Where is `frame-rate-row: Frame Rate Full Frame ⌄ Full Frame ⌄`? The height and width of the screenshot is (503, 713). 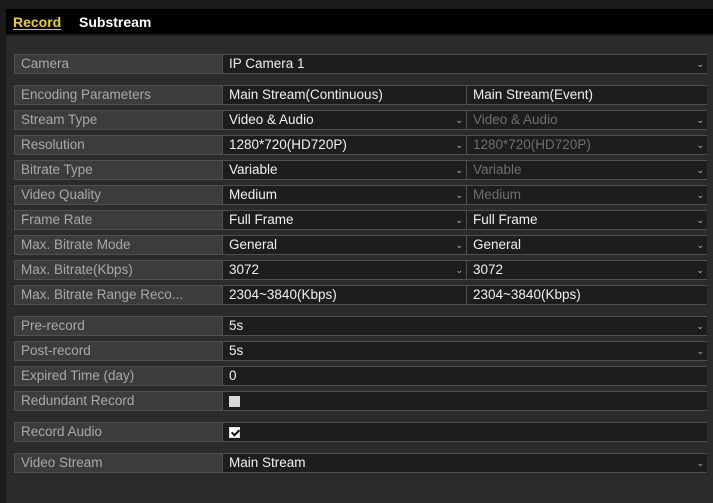
frame-rate-row: Frame Rate Full Frame ⌄ Full Frame ⌄ is located at coordinates (360, 220).